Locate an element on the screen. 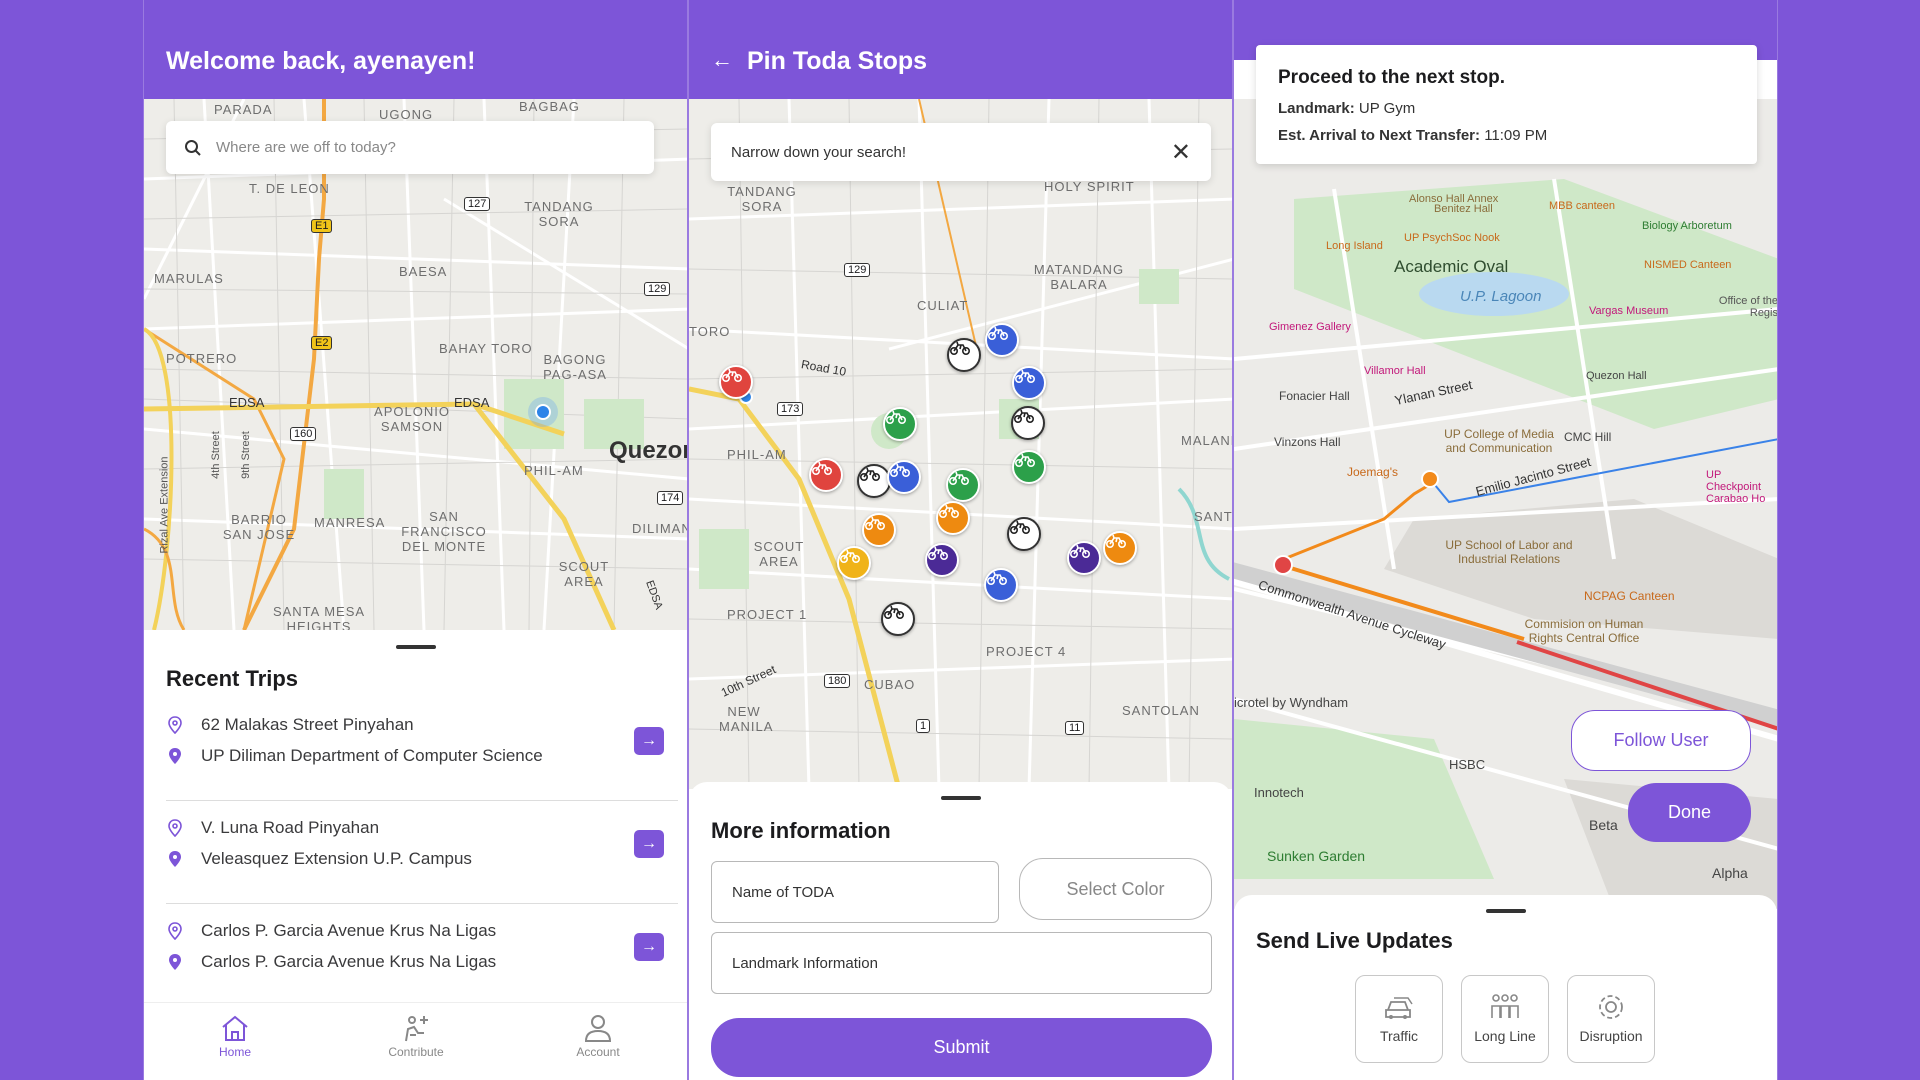  map-poi-label: Innotech is located at coordinates (1279, 792).